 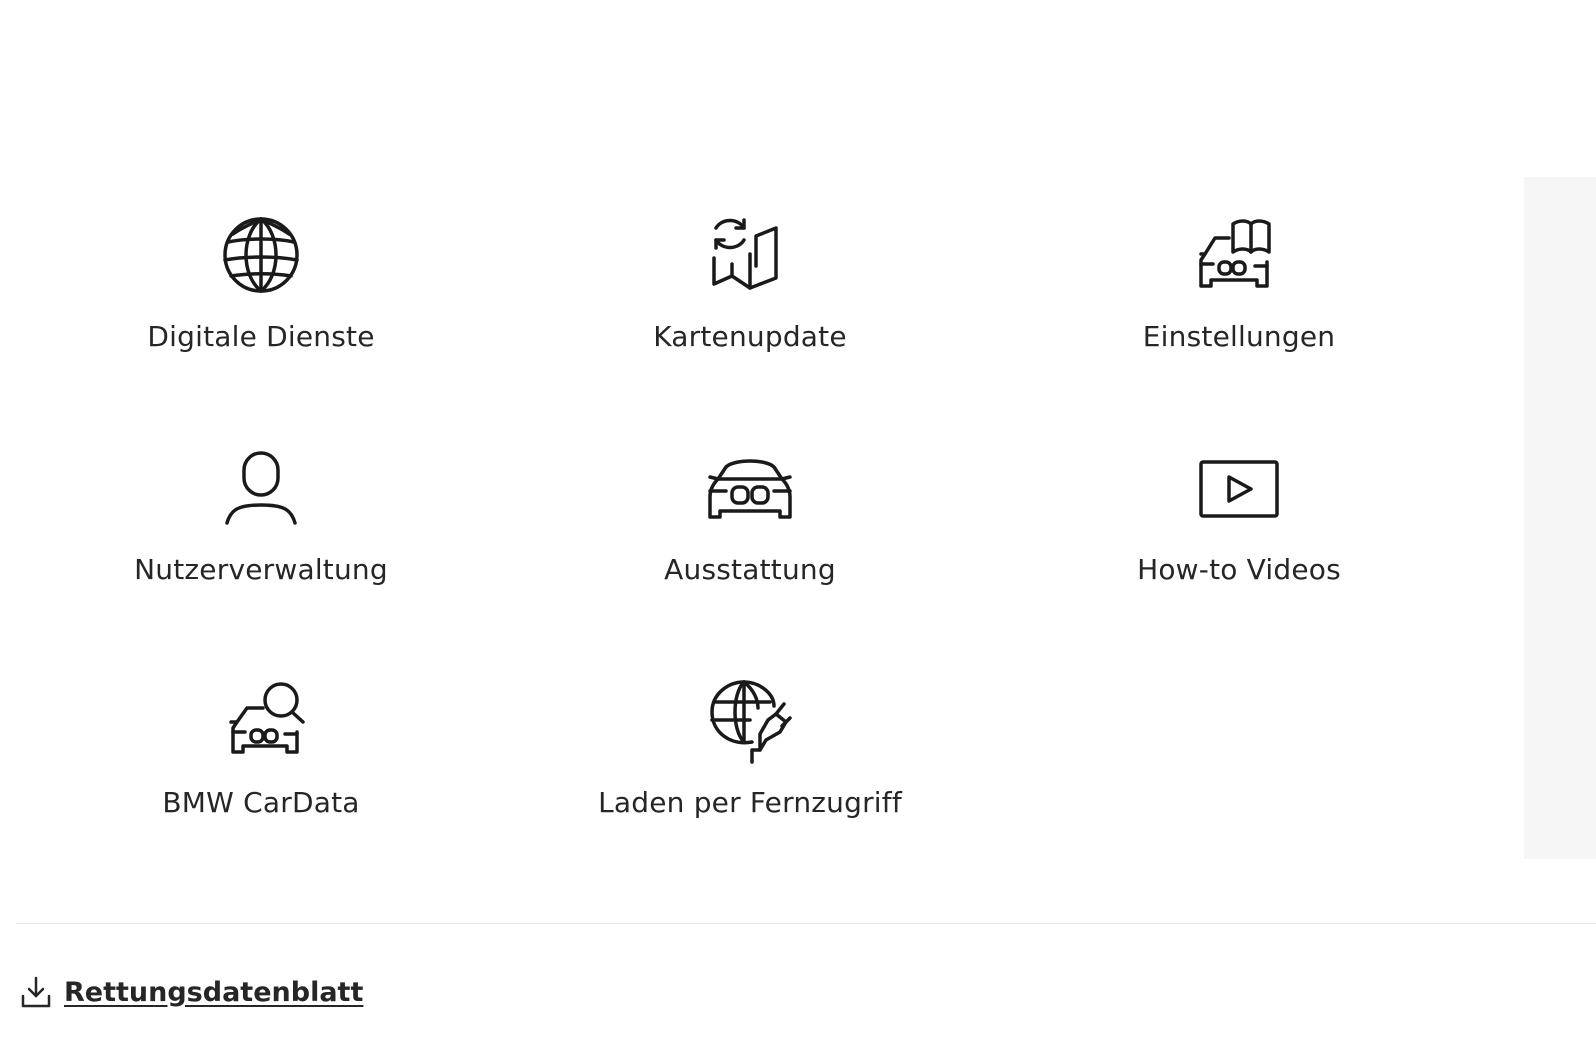 I want to click on globe-icon, so click(x=261, y=255).